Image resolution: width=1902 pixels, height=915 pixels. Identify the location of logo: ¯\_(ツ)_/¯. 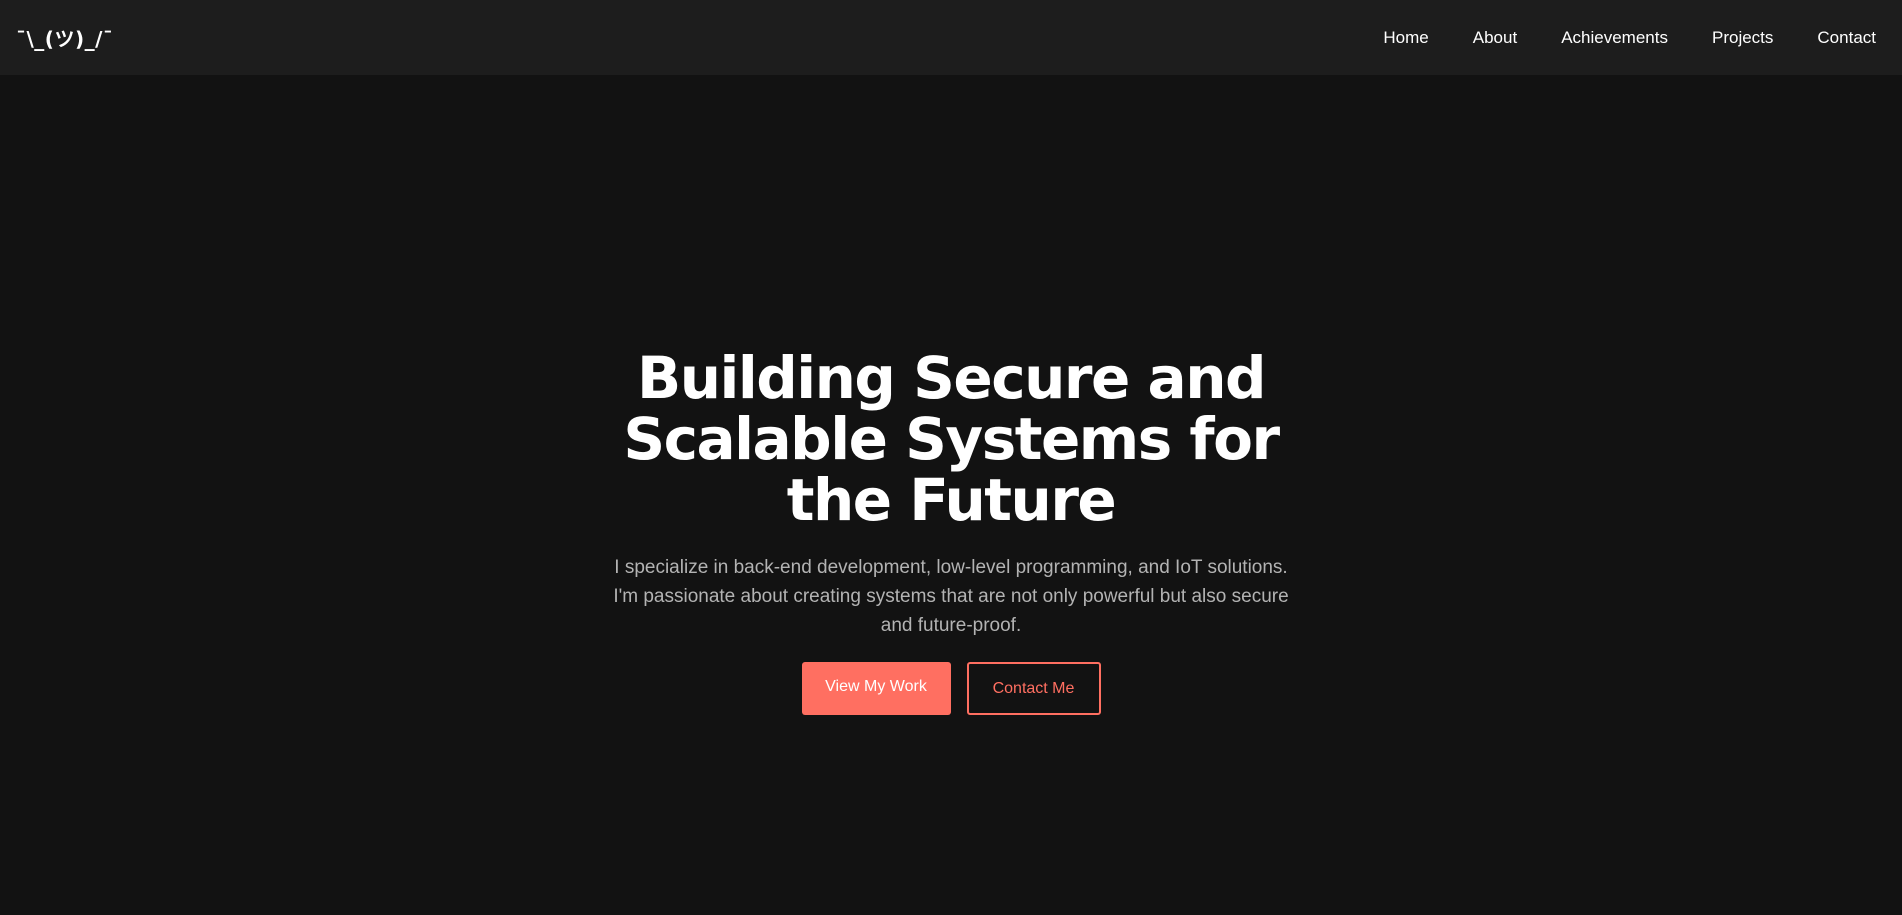
(64, 37).